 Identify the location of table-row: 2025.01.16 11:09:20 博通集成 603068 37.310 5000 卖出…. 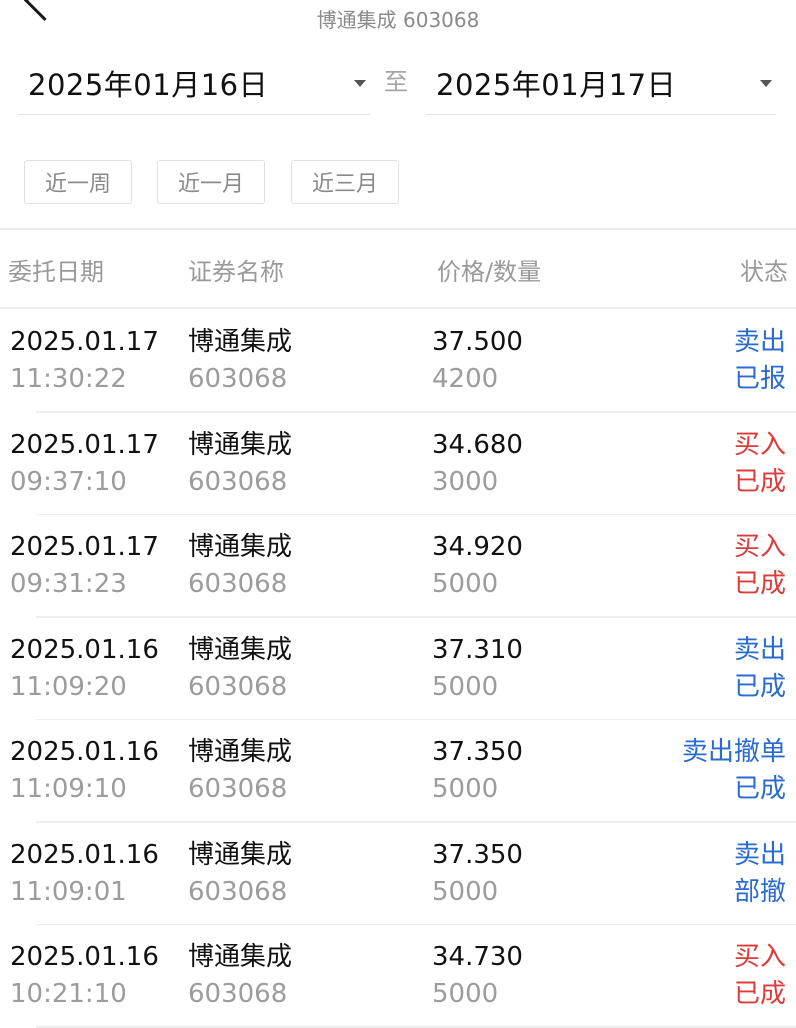
(398, 669).